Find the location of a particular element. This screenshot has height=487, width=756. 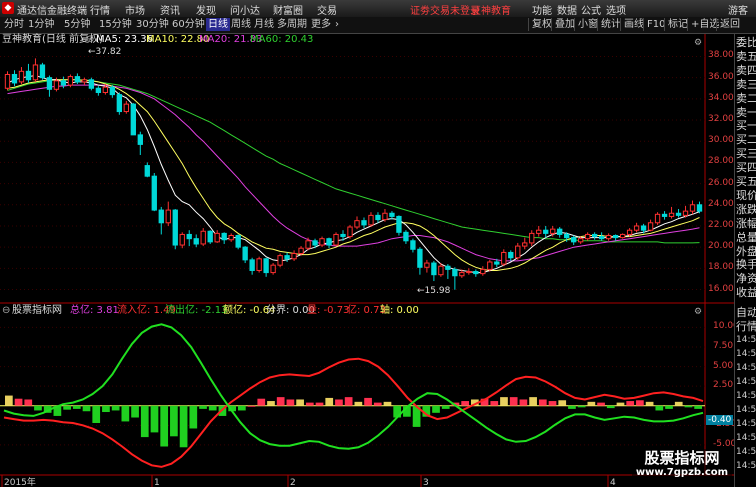

menu-market: 市场 is located at coordinates (135, 9).